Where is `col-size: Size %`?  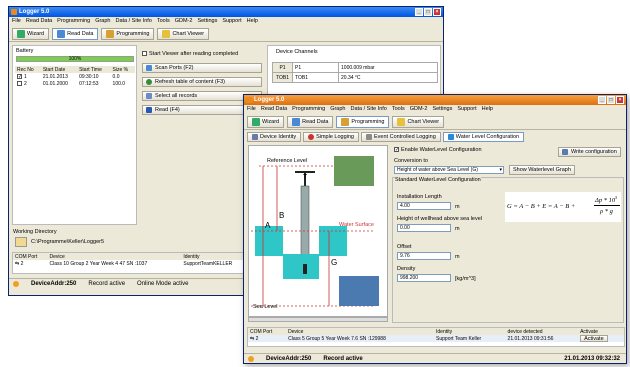 col-size: Size % is located at coordinates (123, 69).